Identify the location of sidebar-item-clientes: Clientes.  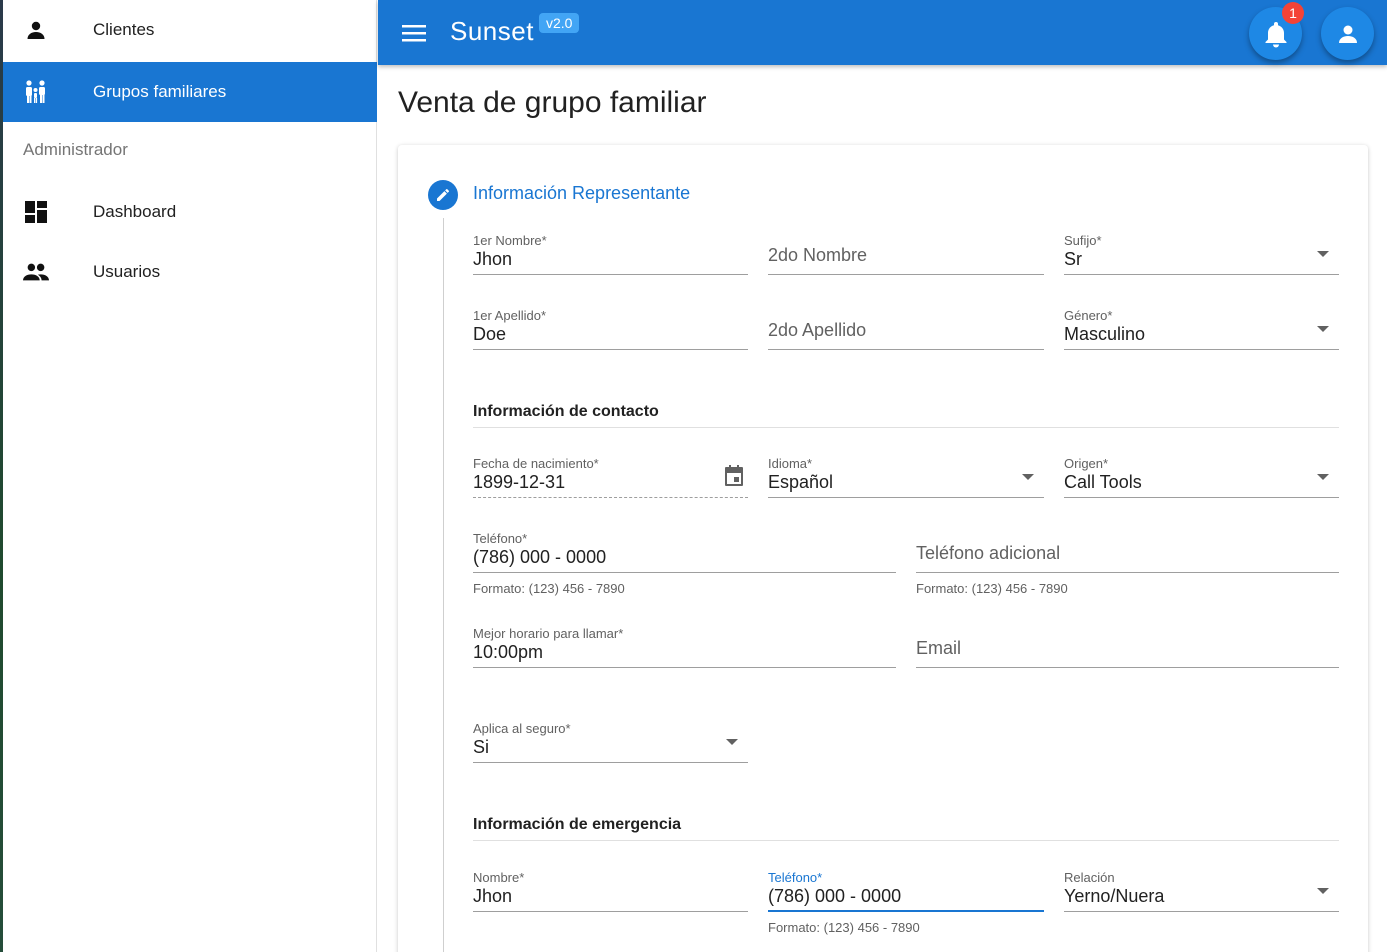
(190, 30).